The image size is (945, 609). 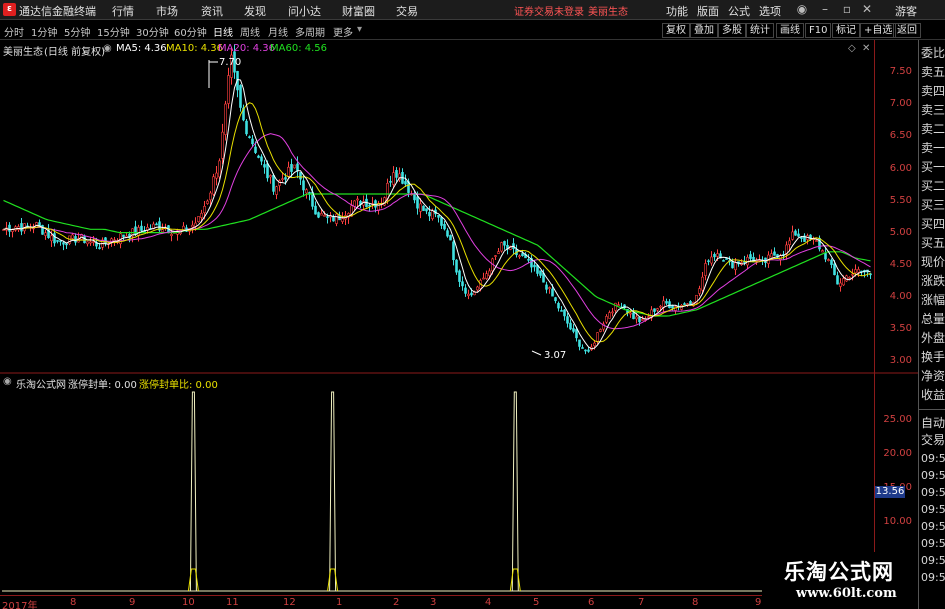 I want to click on date-tick: 2017年, so click(x=20, y=605).